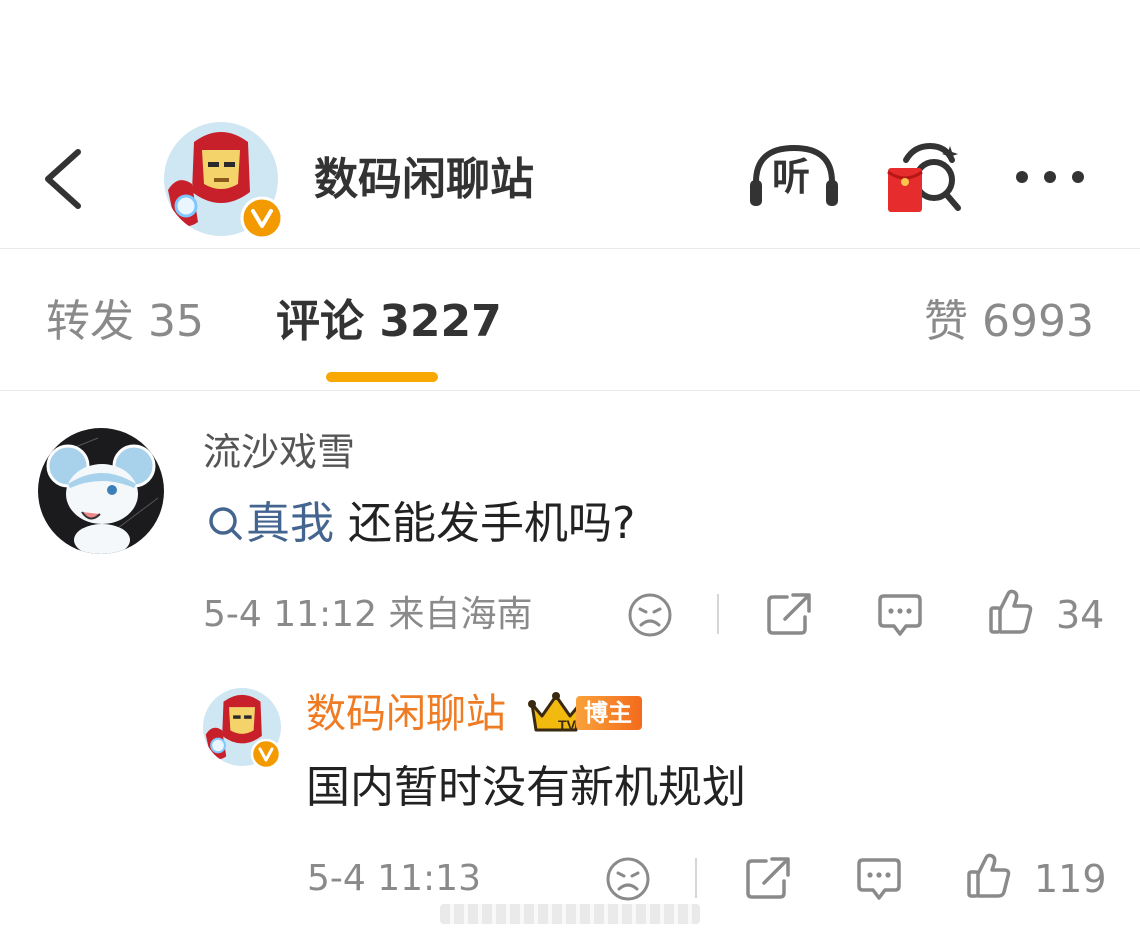 The width and height of the screenshot is (1140, 949). What do you see at coordinates (225, 523) in the screenshot?
I see `search-icon` at bounding box center [225, 523].